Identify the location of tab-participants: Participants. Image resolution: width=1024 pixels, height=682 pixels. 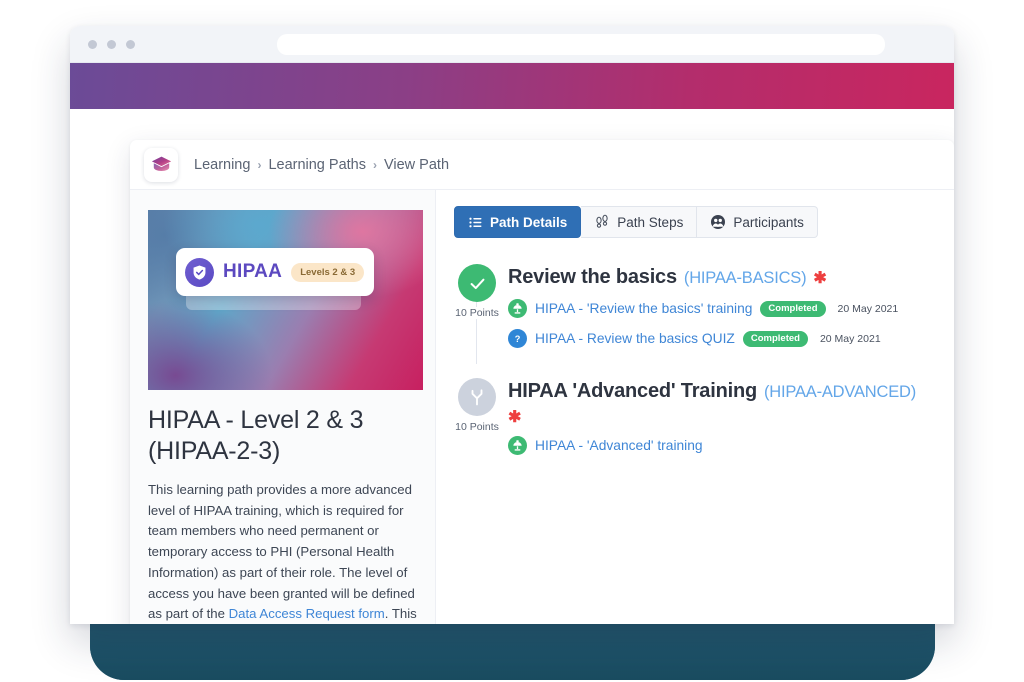
(757, 222).